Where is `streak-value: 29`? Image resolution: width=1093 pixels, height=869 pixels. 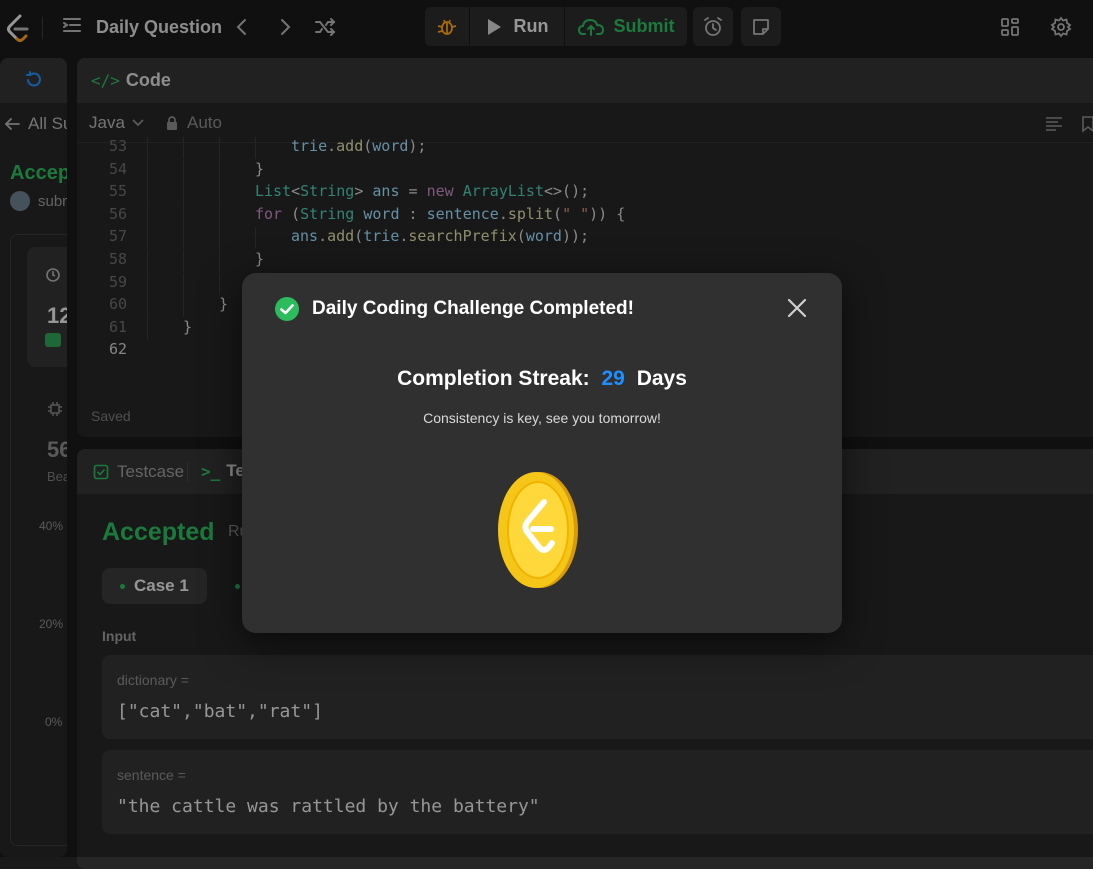
streak-value: 29 is located at coordinates (613, 378).